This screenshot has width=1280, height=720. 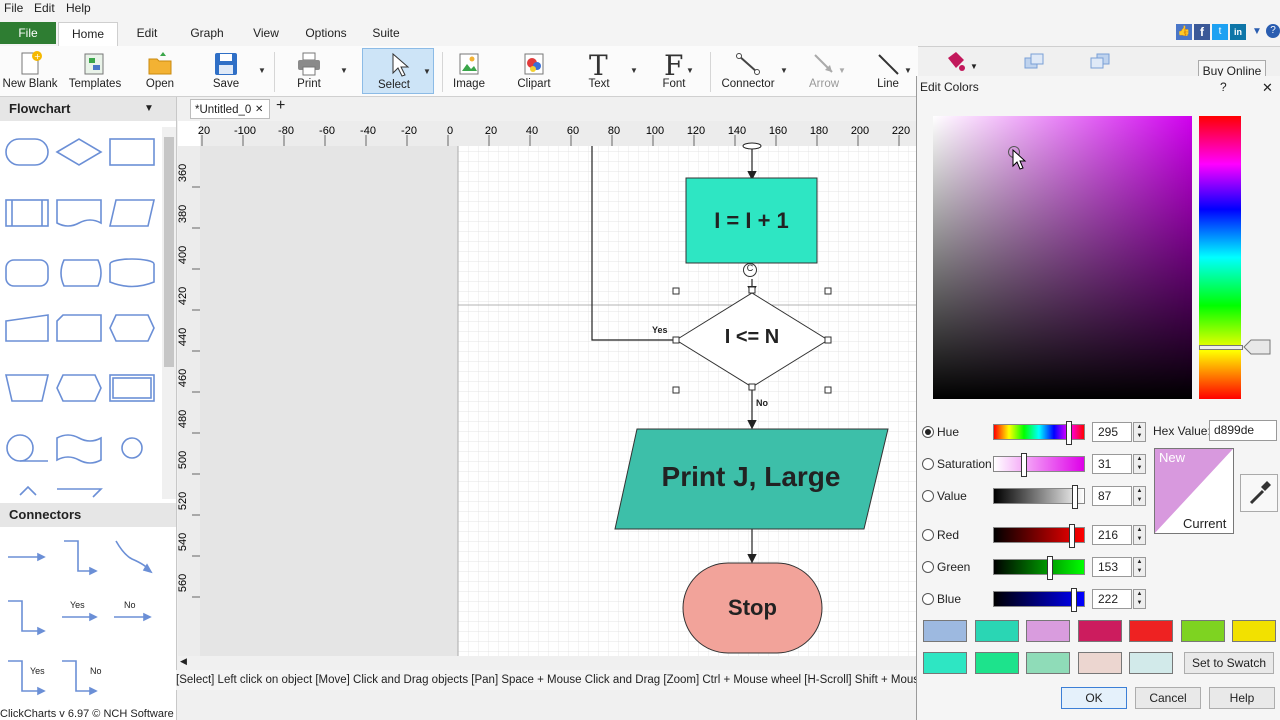 What do you see at coordinates (1062, 257) in the screenshot?
I see `saturation-value-picker` at bounding box center [1062, 257].